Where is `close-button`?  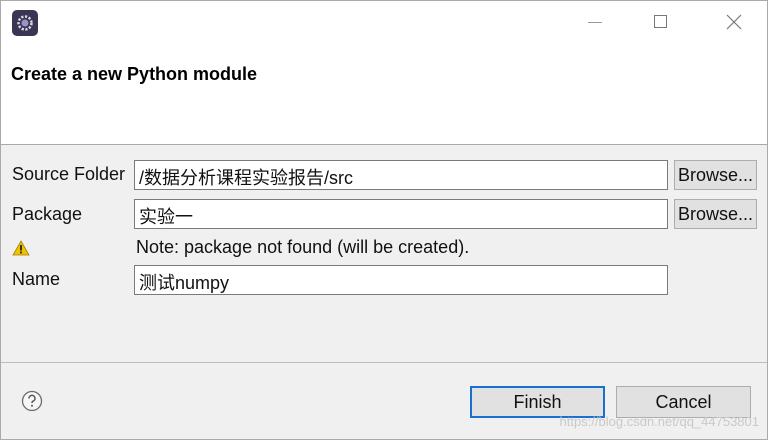 close-button is located at coordinates (733, 22).